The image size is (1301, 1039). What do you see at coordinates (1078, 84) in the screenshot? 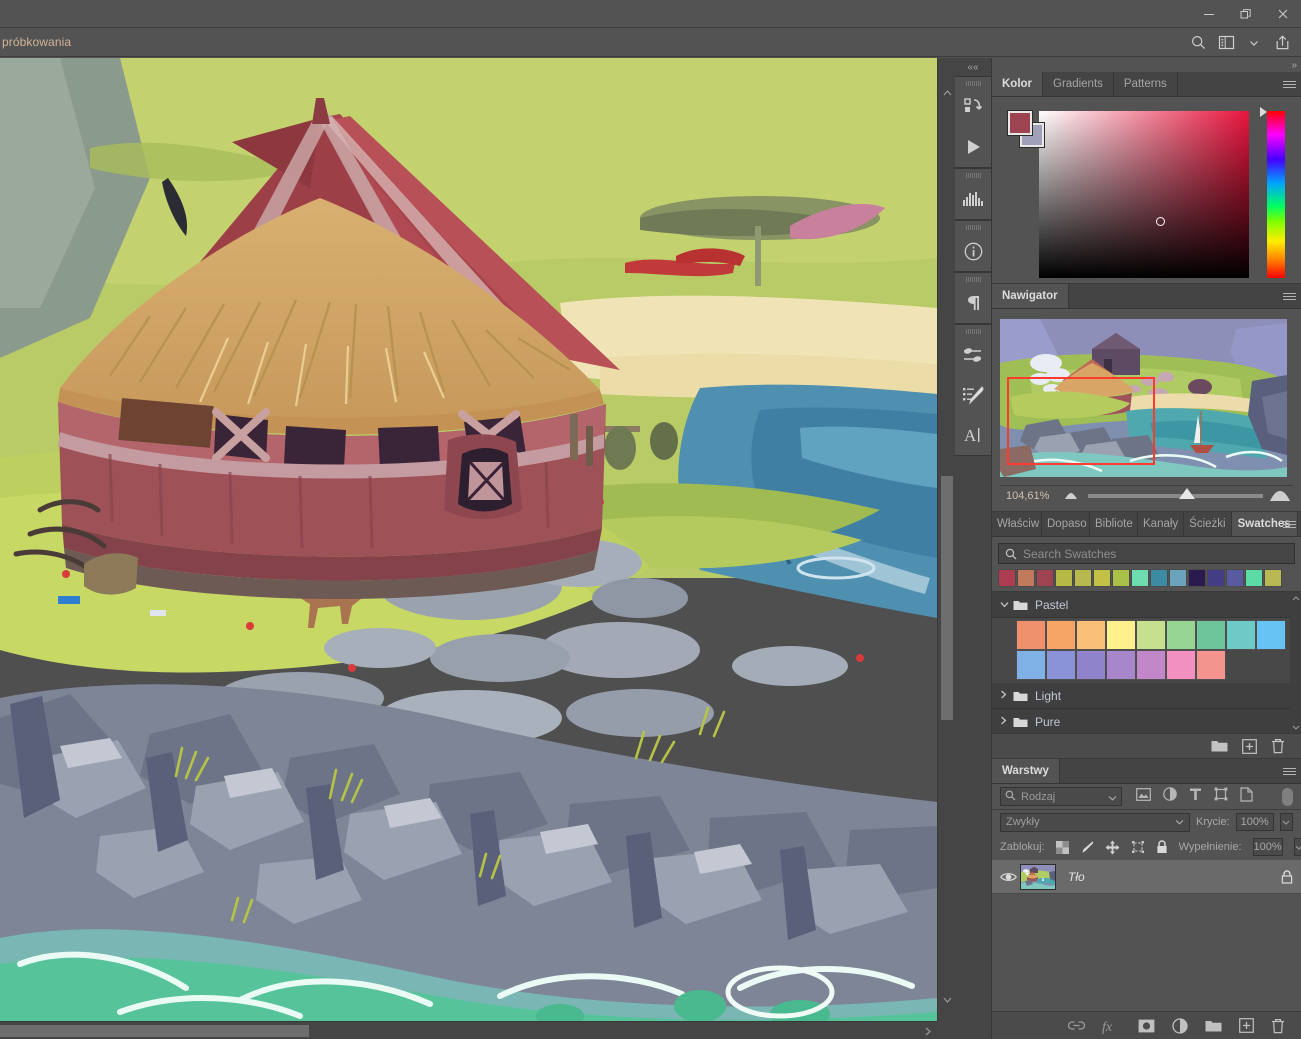
I see `tab-gradients: Gradients` at bounding box center [1078, 84].